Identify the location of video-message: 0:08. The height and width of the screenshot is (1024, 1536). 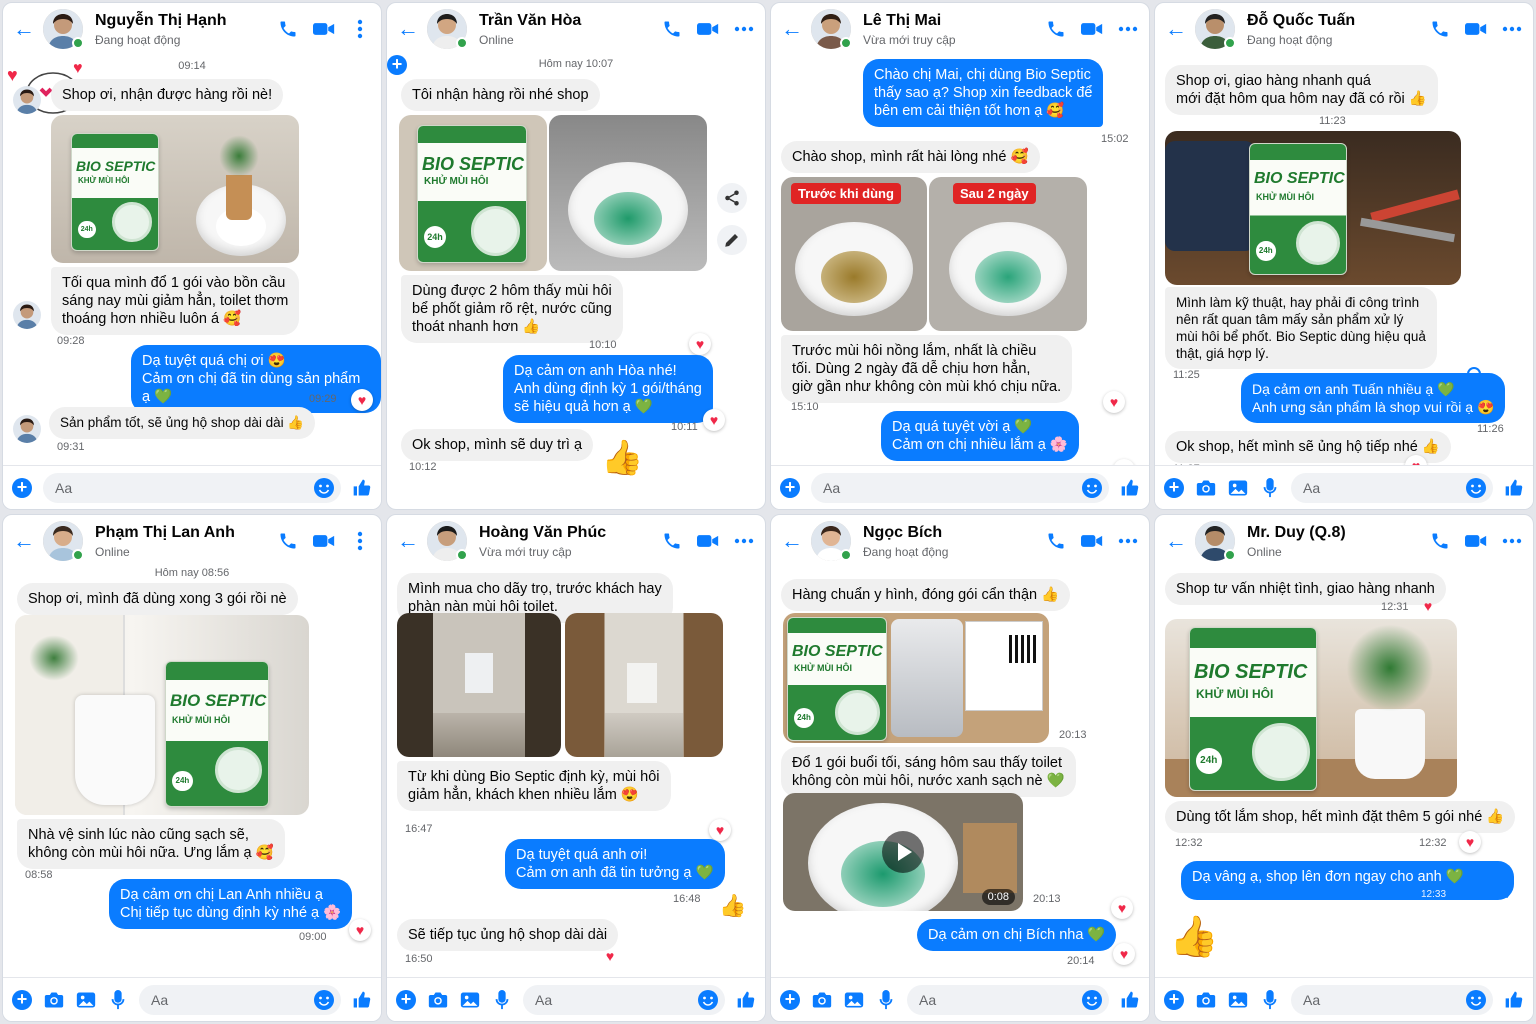
(903, 852).